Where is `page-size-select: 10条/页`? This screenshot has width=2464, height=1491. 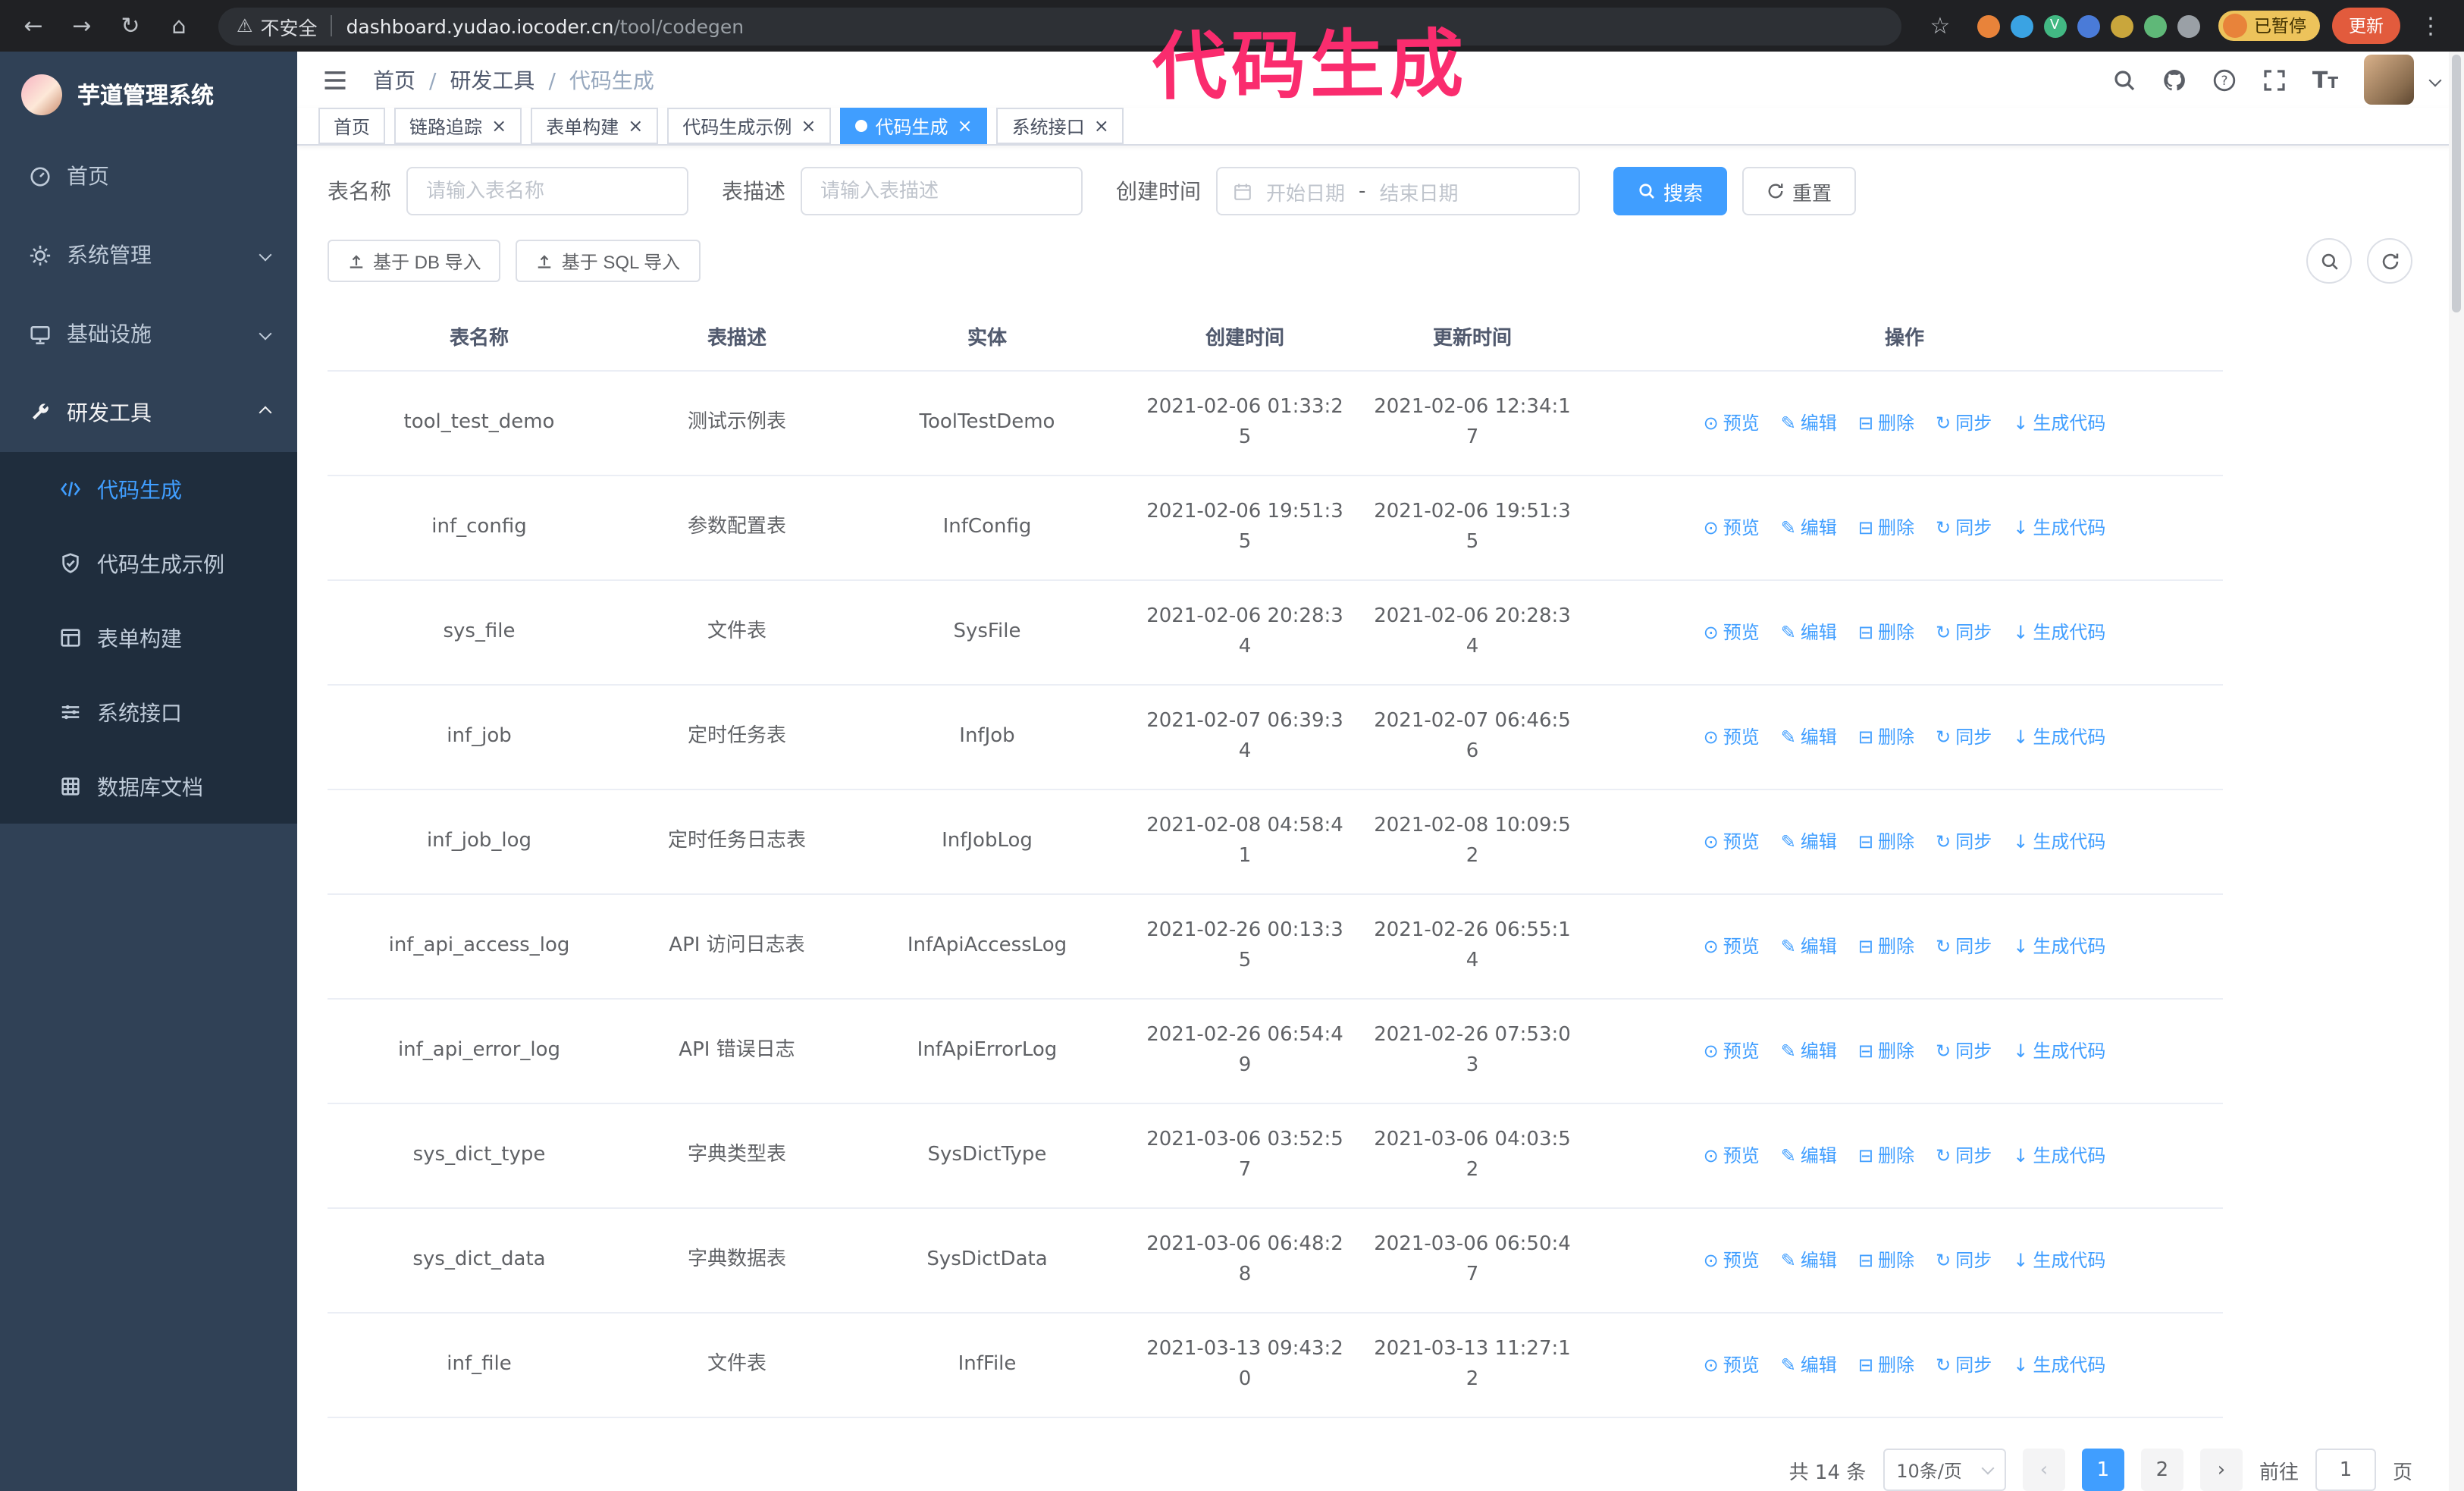 page-size-select: 10条/页 is located at coordinates (1944, 1470).